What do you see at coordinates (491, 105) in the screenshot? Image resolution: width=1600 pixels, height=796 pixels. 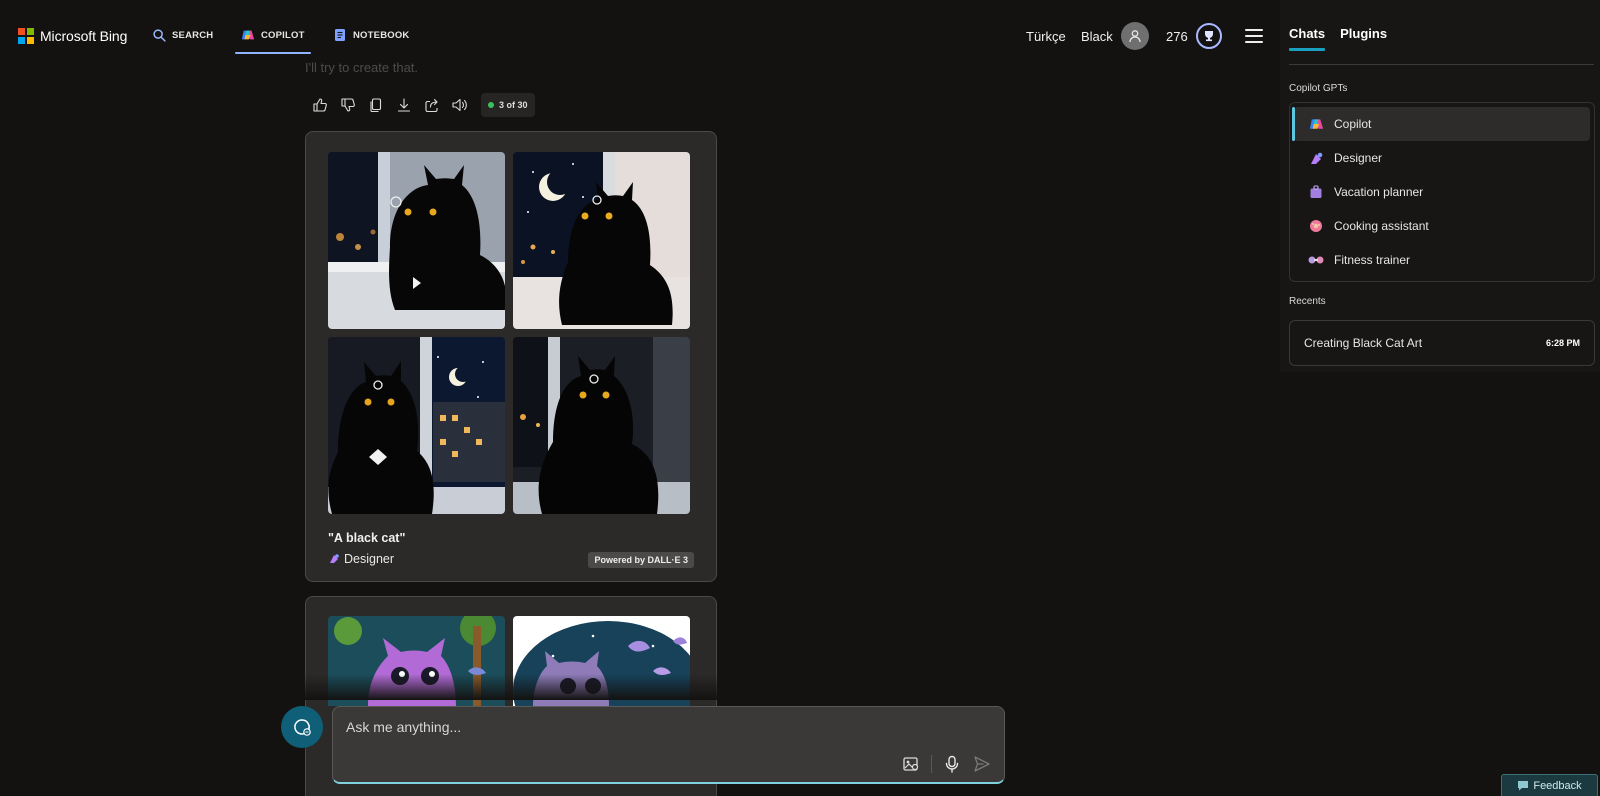 I see `status-dot` at bounding box center [491, 105].